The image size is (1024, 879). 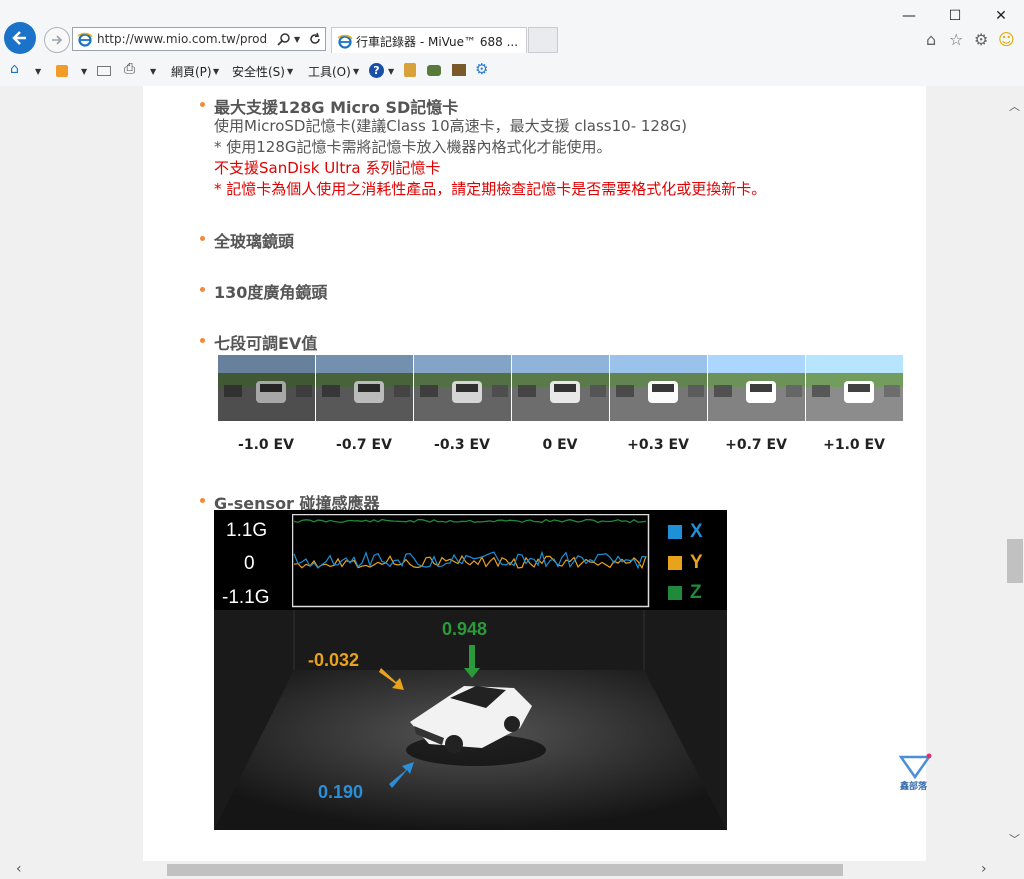 I want to click on legend-x-swatch, so click(x=675, y=532).